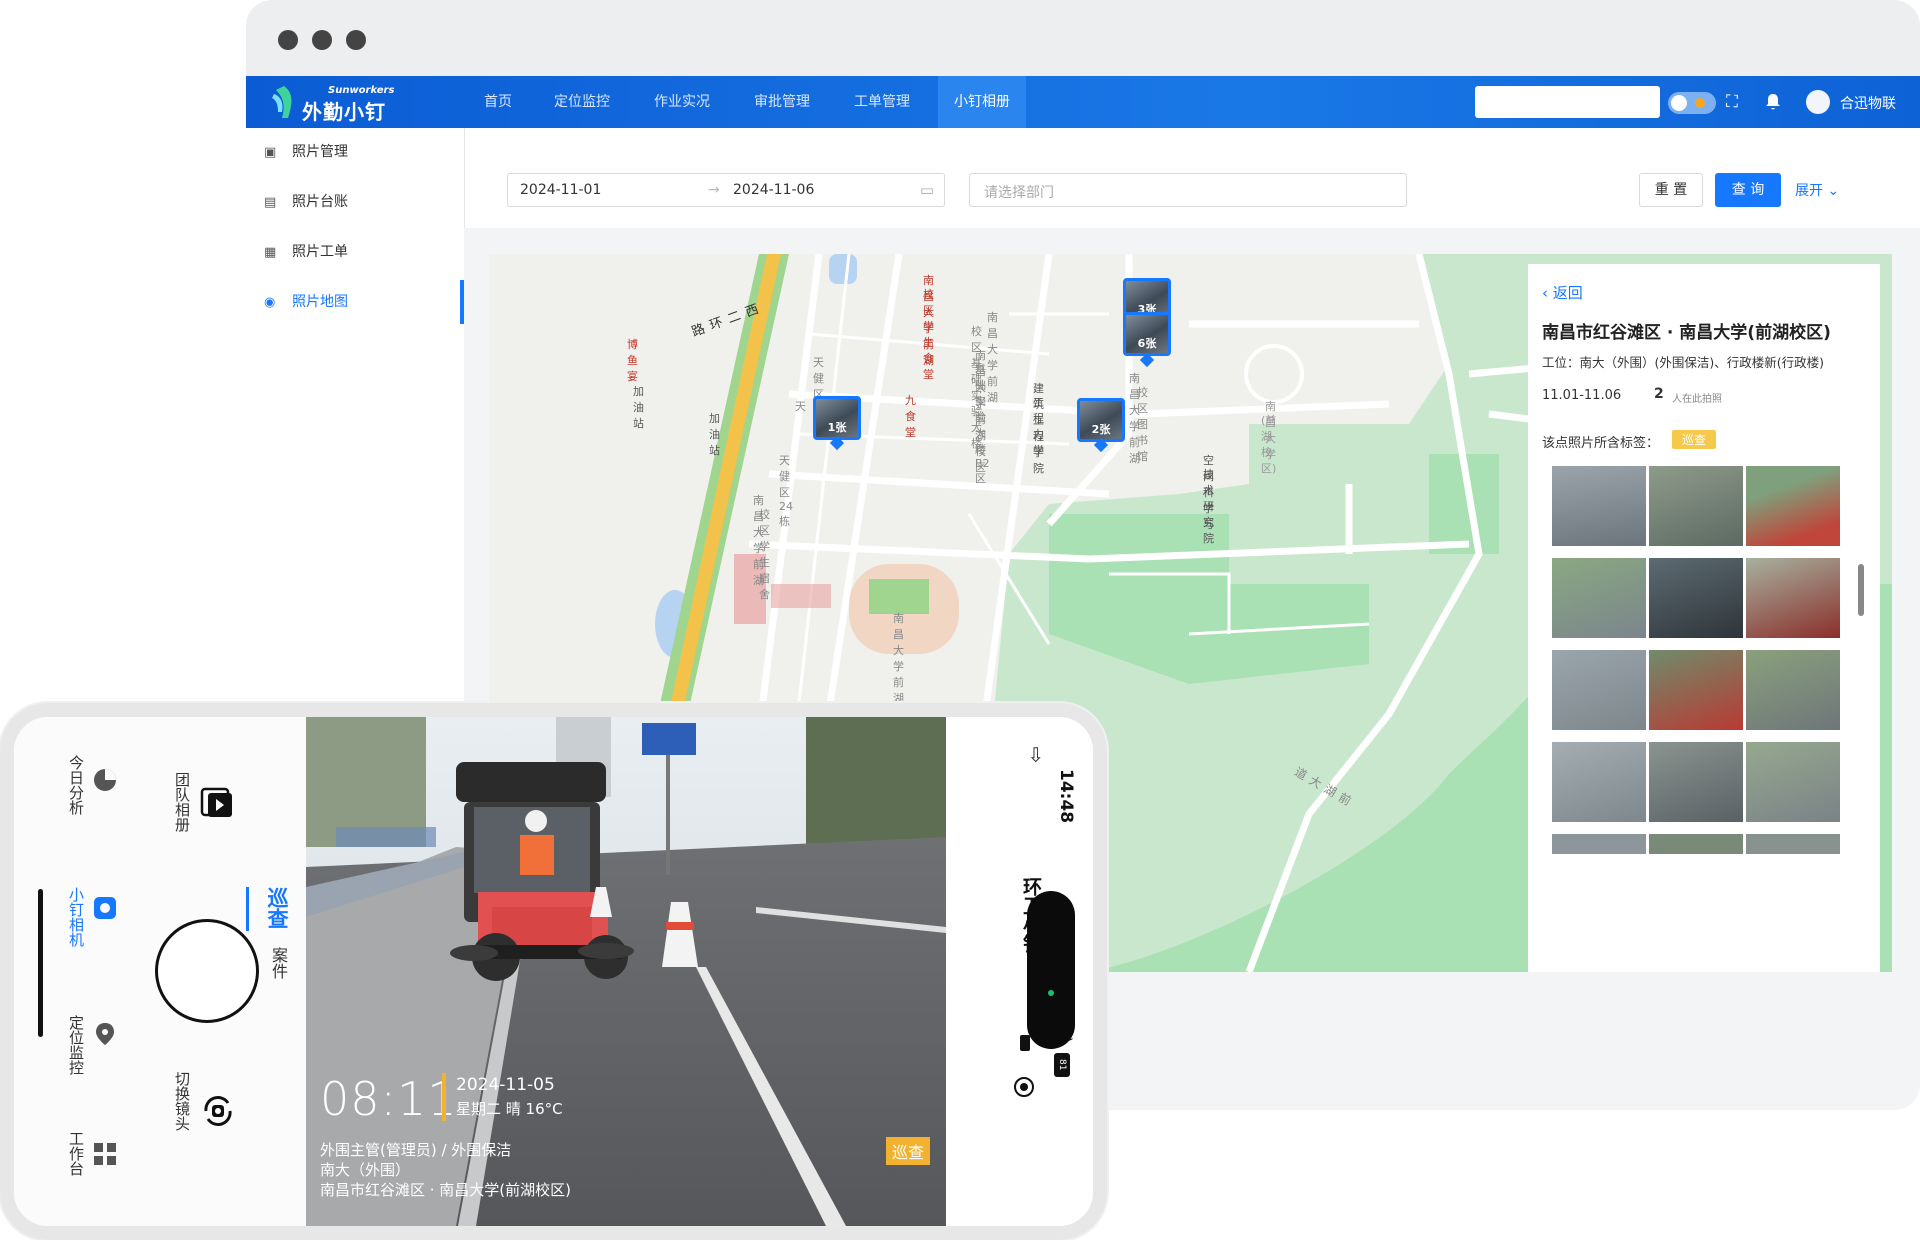 The image size is (1920, 1240). I want to click on theme-toggle, so click(1692, 103).